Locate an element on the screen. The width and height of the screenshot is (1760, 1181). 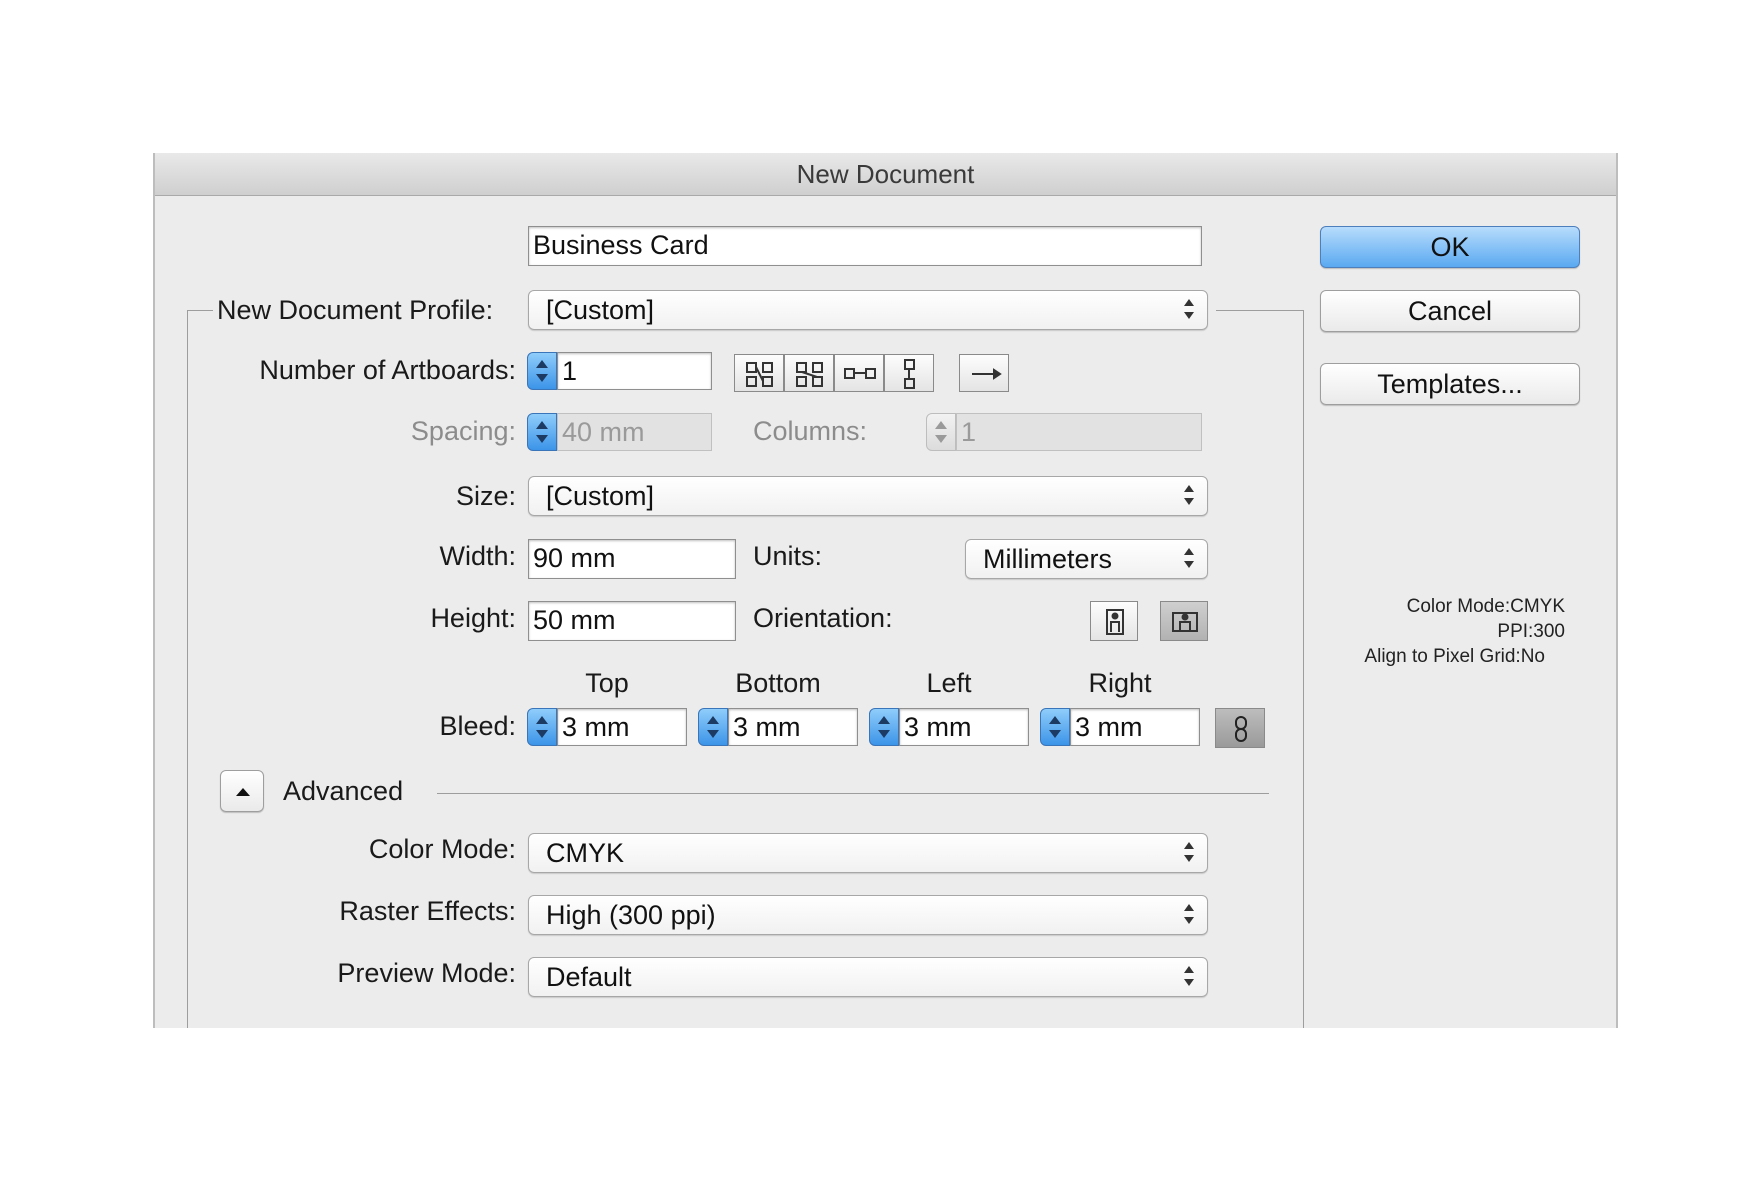
grid-by-row-icon is located at coordinates (759, 373).